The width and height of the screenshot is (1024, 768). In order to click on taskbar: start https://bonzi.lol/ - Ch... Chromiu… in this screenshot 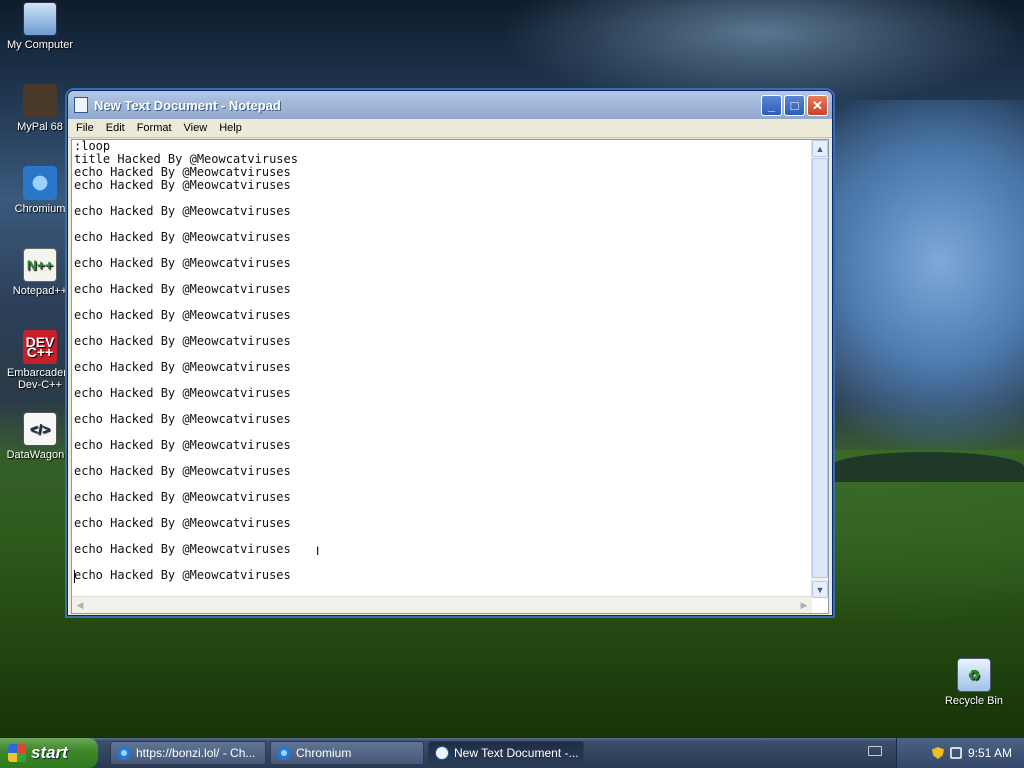, I will do `click(512, 753)`.